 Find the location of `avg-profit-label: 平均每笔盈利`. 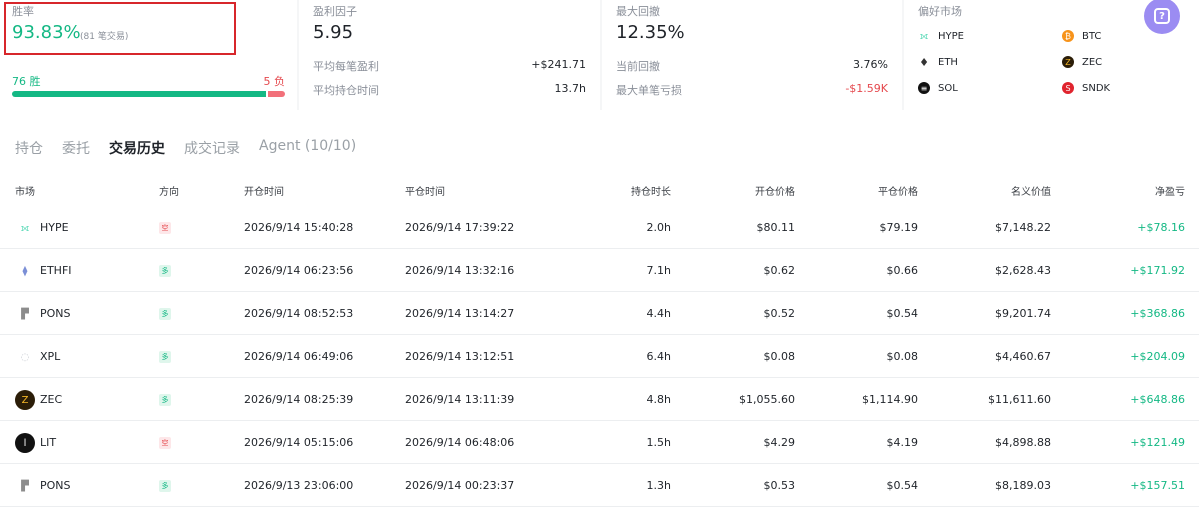

avg-profit-label: 平均每笔盈利 is located at coordinates (346, 66).